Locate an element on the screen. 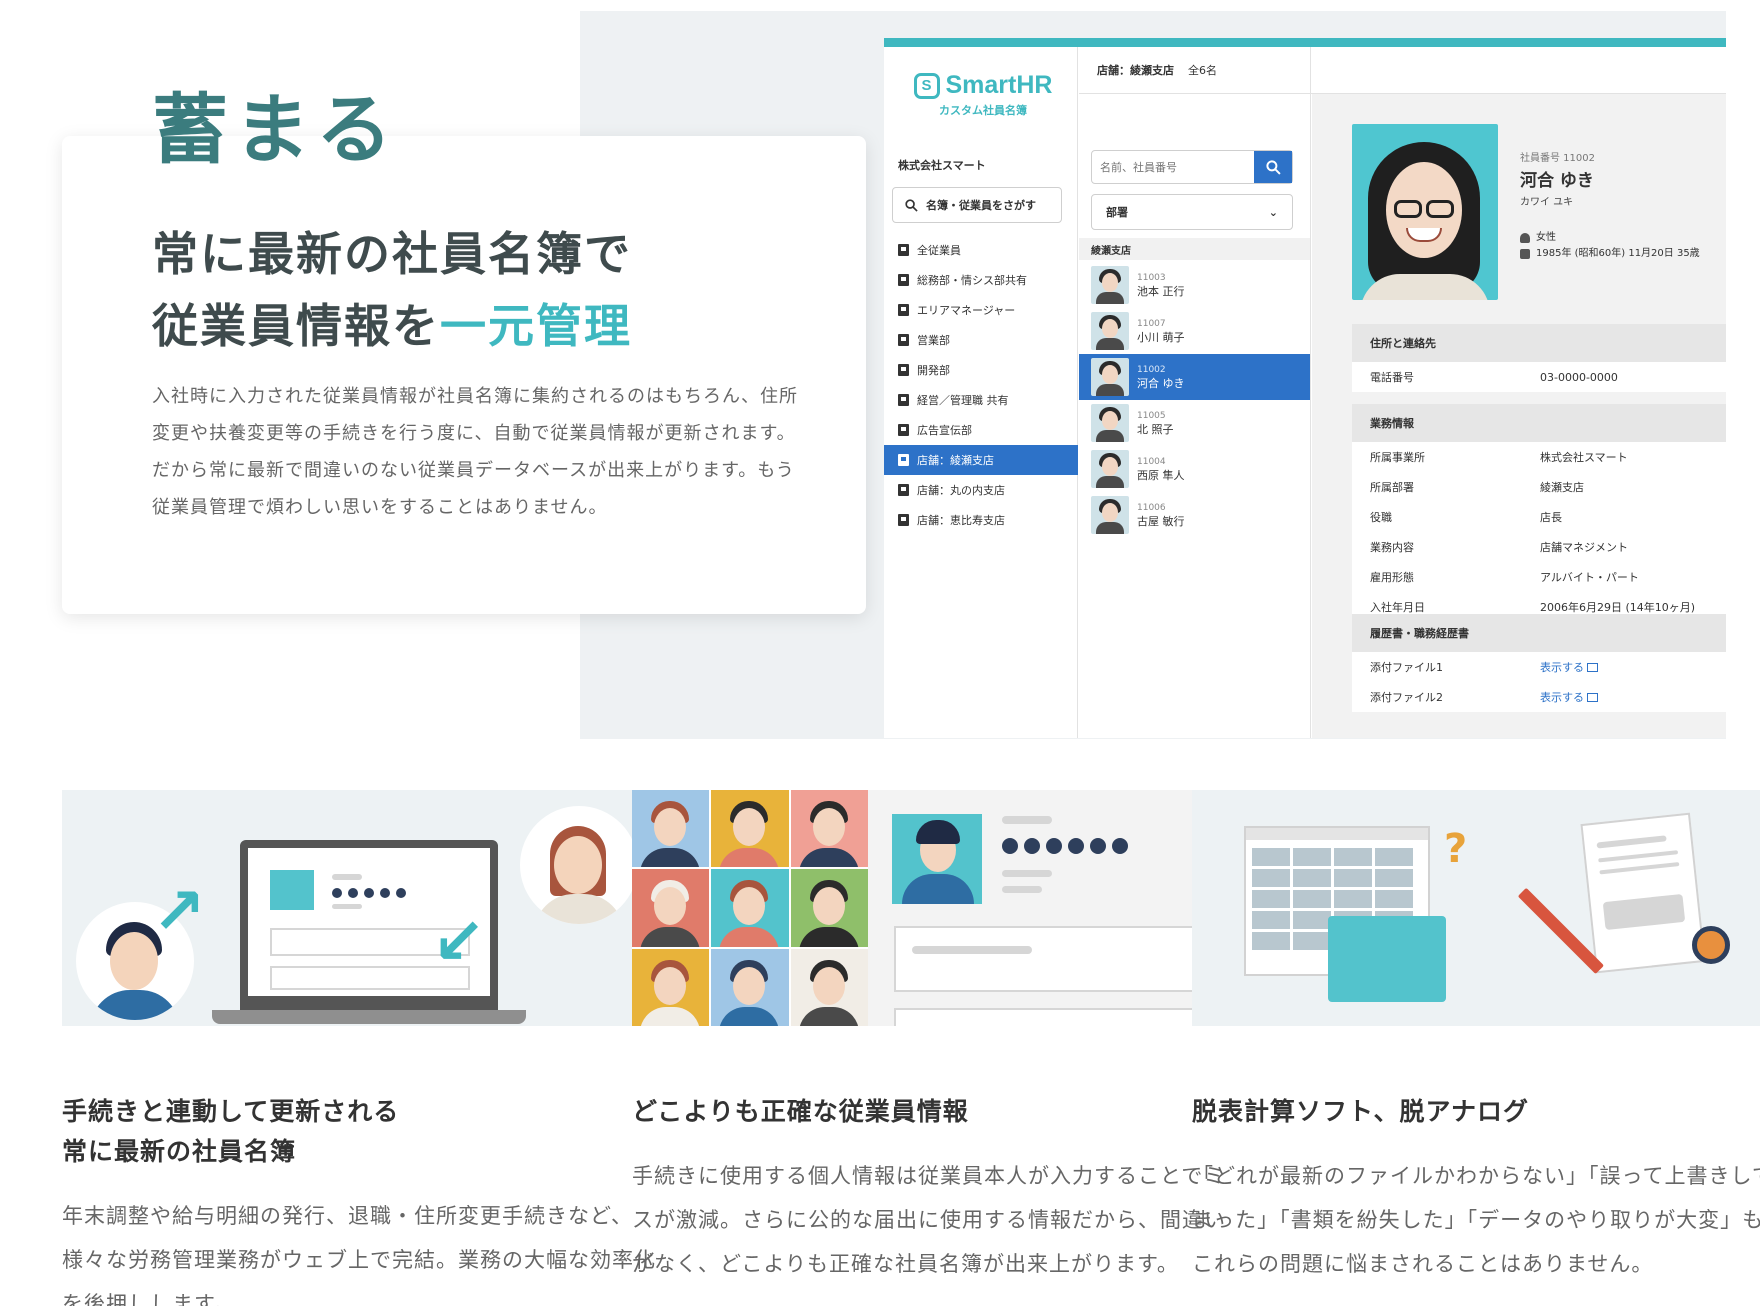  question-mark-icon: ? is located at coordinates (1456, 849).